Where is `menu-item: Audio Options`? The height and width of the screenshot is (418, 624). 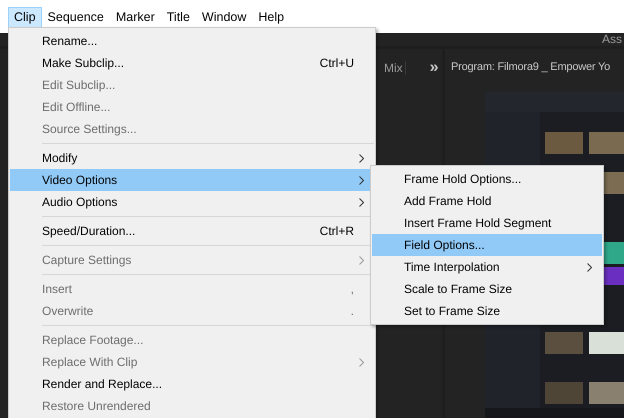
menu-item: Audio Options is located at coordinates (192, 202).